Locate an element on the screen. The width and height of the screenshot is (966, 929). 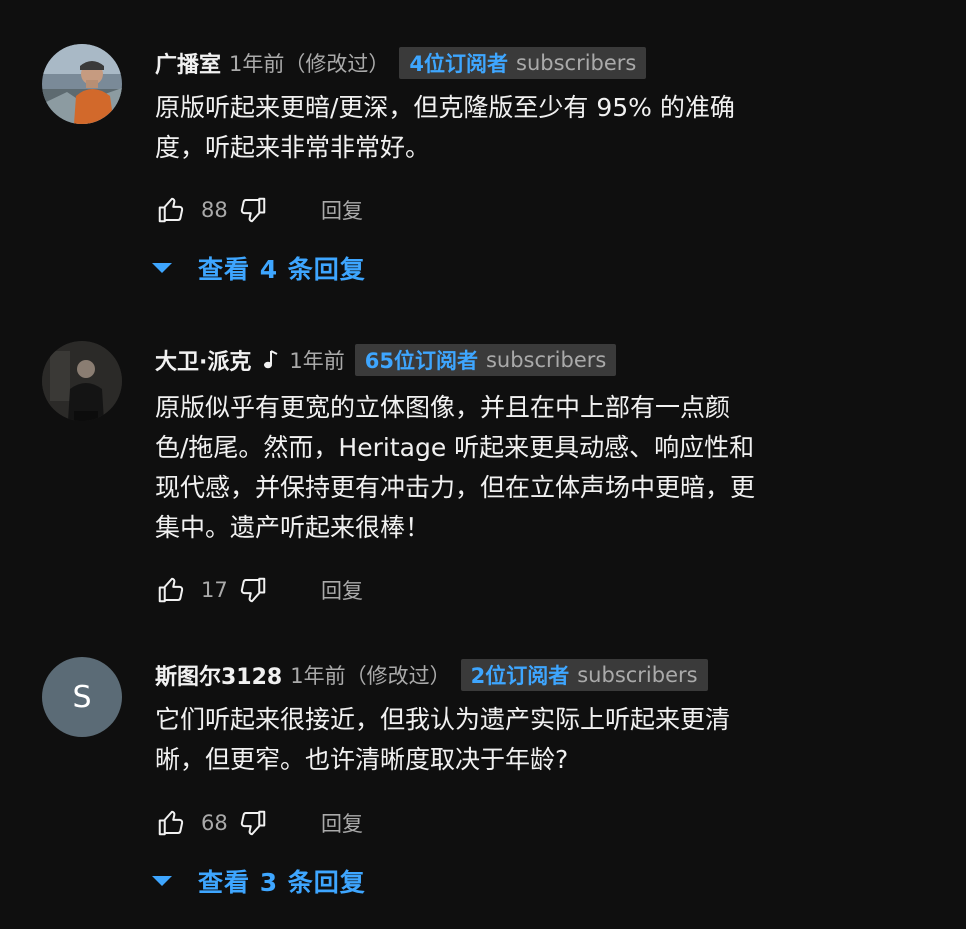
comment-header: 斯图尔3128 1年前（修改过） 2位订阅者 subscribers is located at coordinates (431, 675).